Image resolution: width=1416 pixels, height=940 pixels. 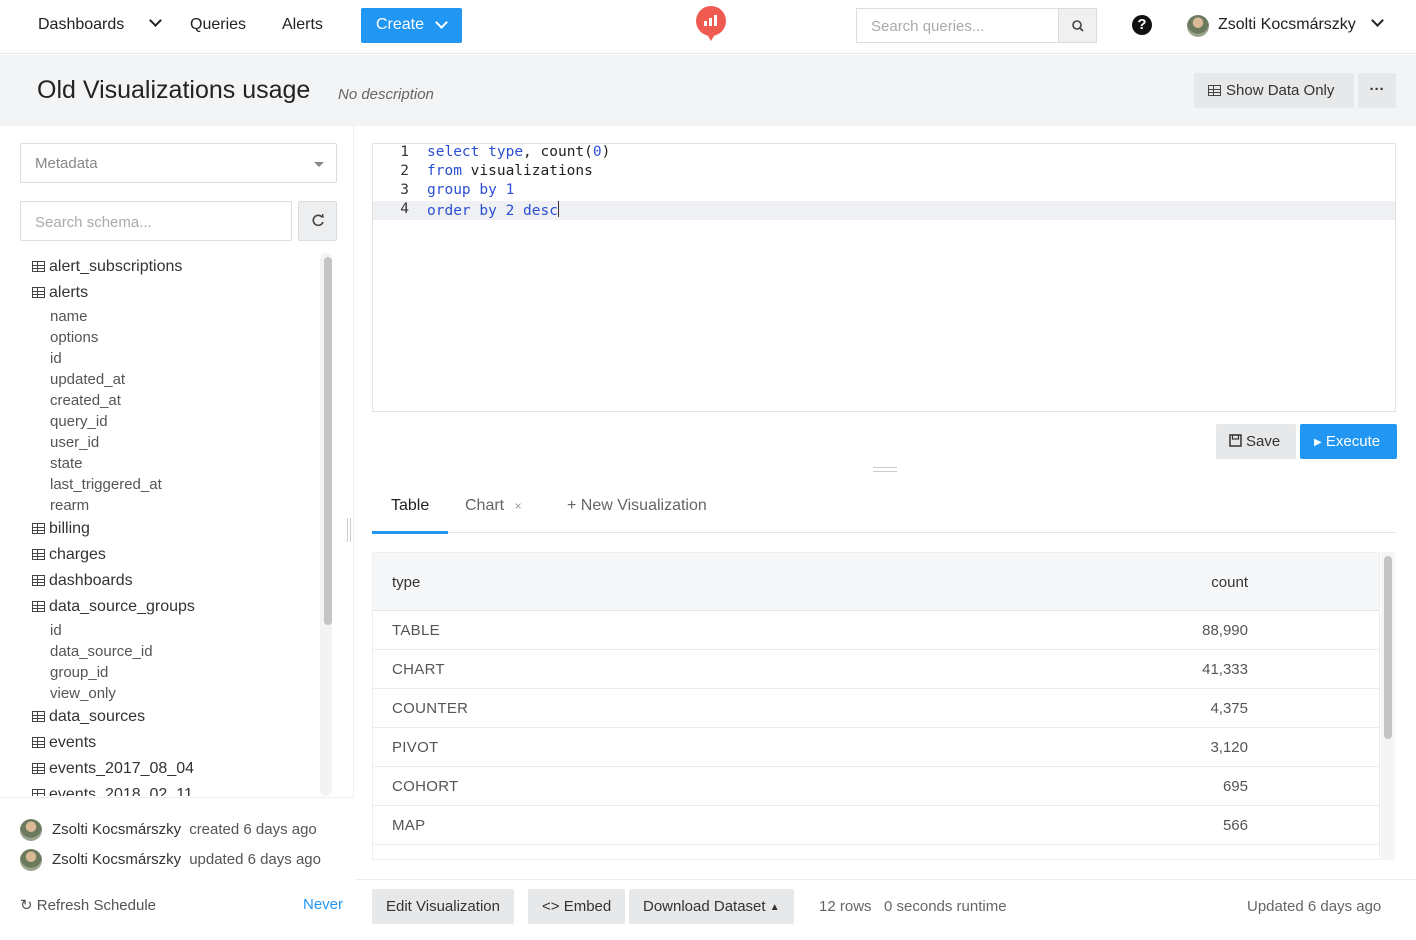 What do you see at coordinates (1388, 647) in the screenshot?
I see `table-scrollbar-thumb` at bounding box center [1388, 647].